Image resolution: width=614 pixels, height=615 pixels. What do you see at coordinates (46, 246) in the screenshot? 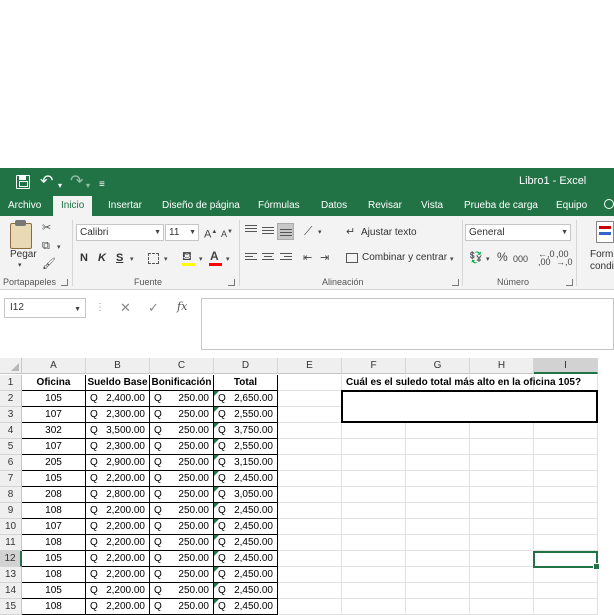
I see `copy-icon: ⧉` at bounding box center [46, 246].